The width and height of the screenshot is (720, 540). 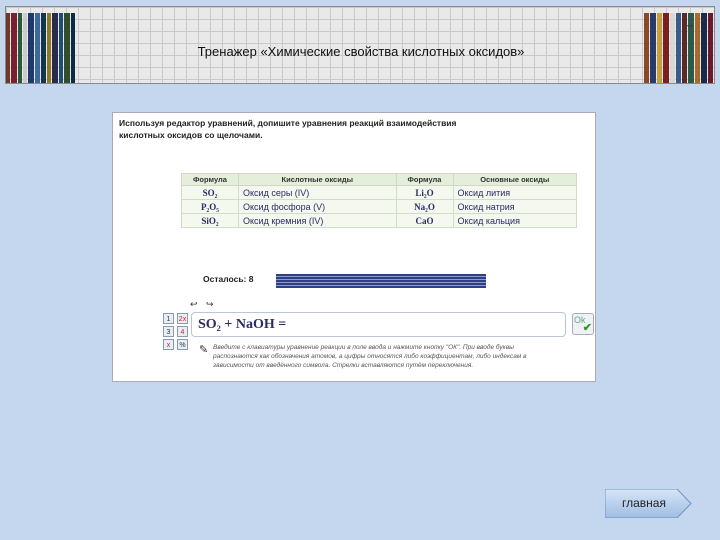 What do you see at coordinates (317, 192) in the screenshot?
I see `acid-name: Оксид серы (IV)` at bounding box center [317, 192].